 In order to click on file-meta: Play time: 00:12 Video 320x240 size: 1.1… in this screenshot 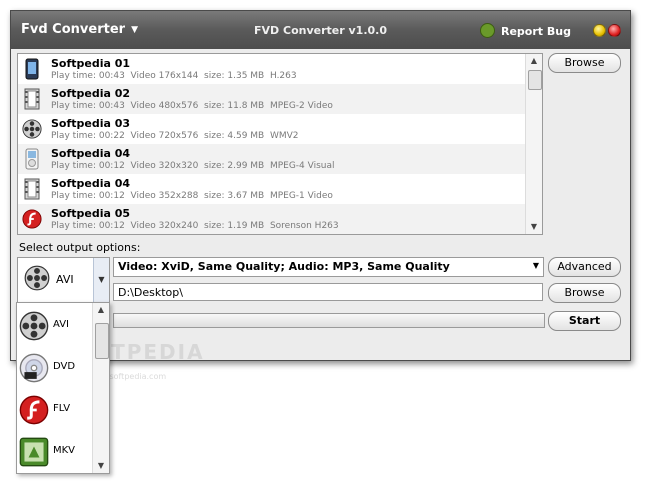, I will do `click(195, 226)`.